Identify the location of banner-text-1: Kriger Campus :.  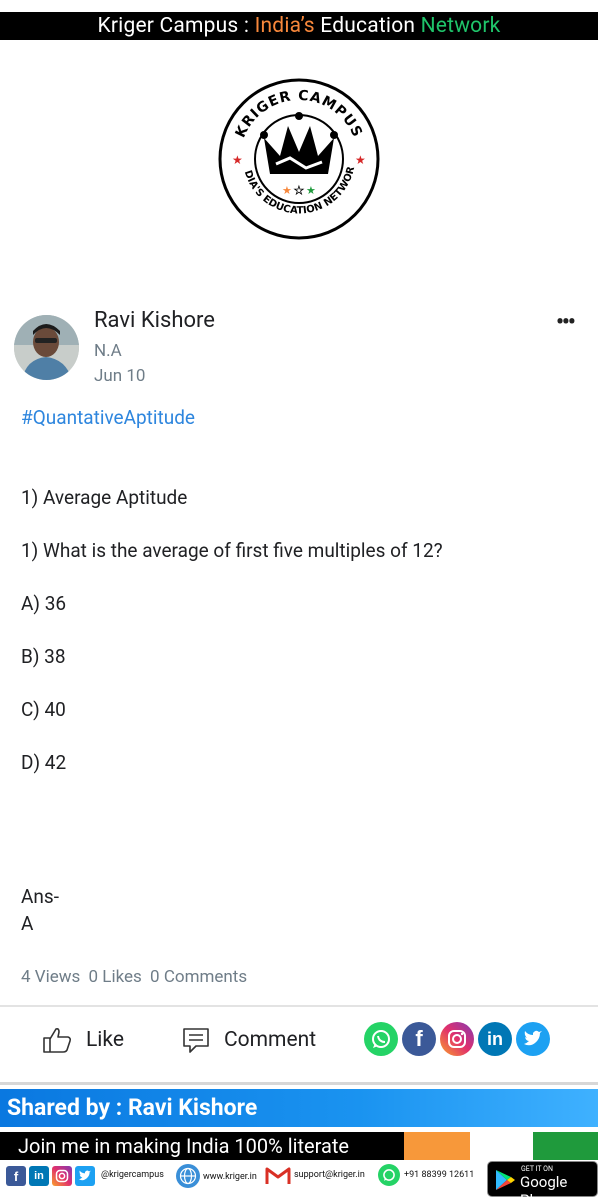
(176, 26).